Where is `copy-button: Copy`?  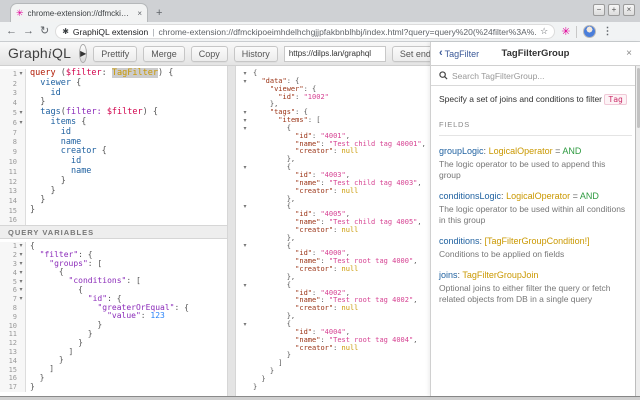
copy-button: Copy is located at coordinates (209, 53).